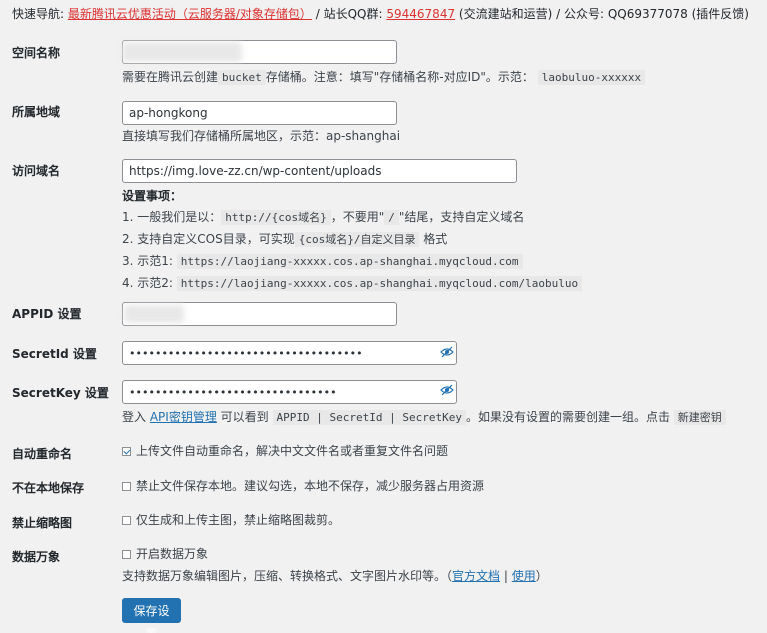  What do you see at coordinates (47, 314) in the screenshot?
I see `appid-label: APPID 设置` at bounding box center [47, 314].